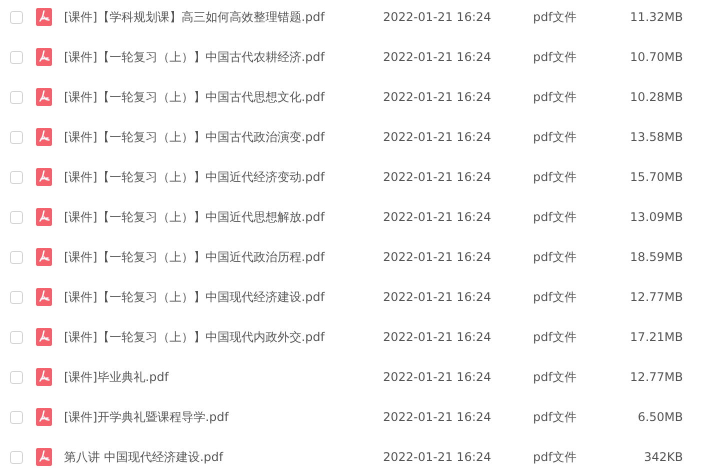  I want to click on file-name: [课件]开学典礼暨课程导学.pdf, so click(223, 417).